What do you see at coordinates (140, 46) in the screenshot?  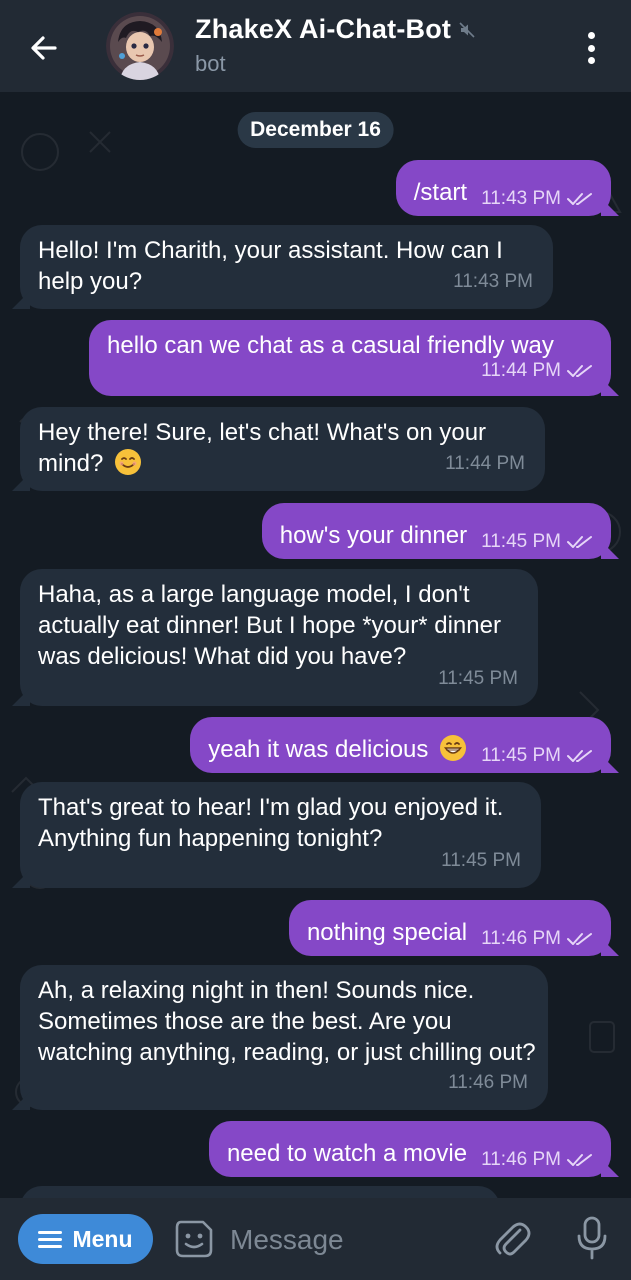 I see `avatar` at bounding box center [140, 46].